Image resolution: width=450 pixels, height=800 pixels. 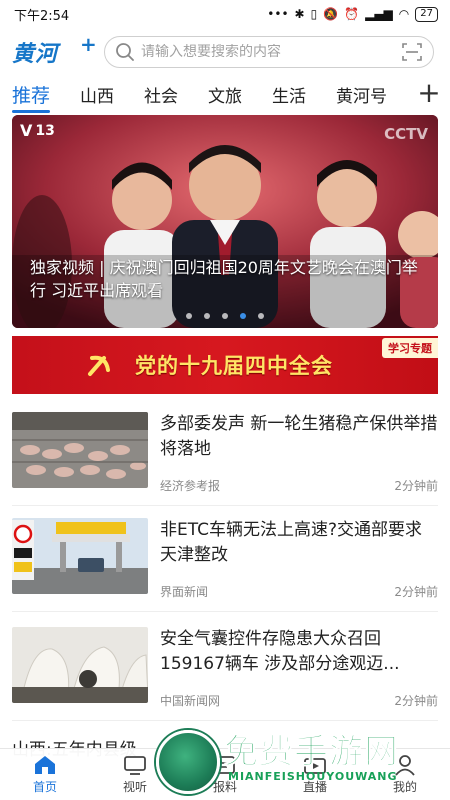 I want to click on search-icon, so click(x=125, y=52).